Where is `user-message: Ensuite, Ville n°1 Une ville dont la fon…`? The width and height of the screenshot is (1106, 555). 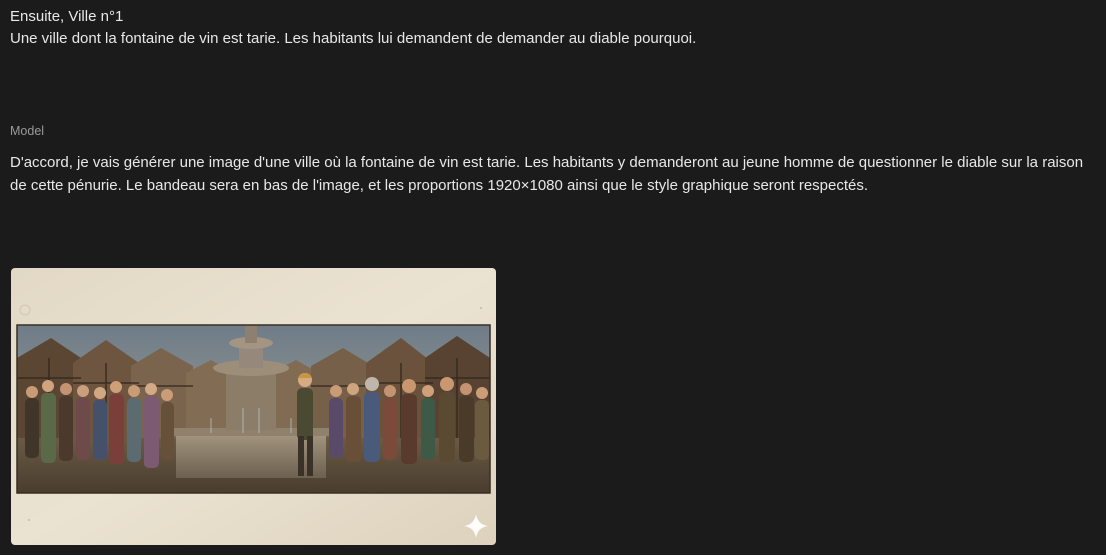
user-message: Ensuite, Ville n°1 Une ville dont la fon… is located at coordinates (550, 28).